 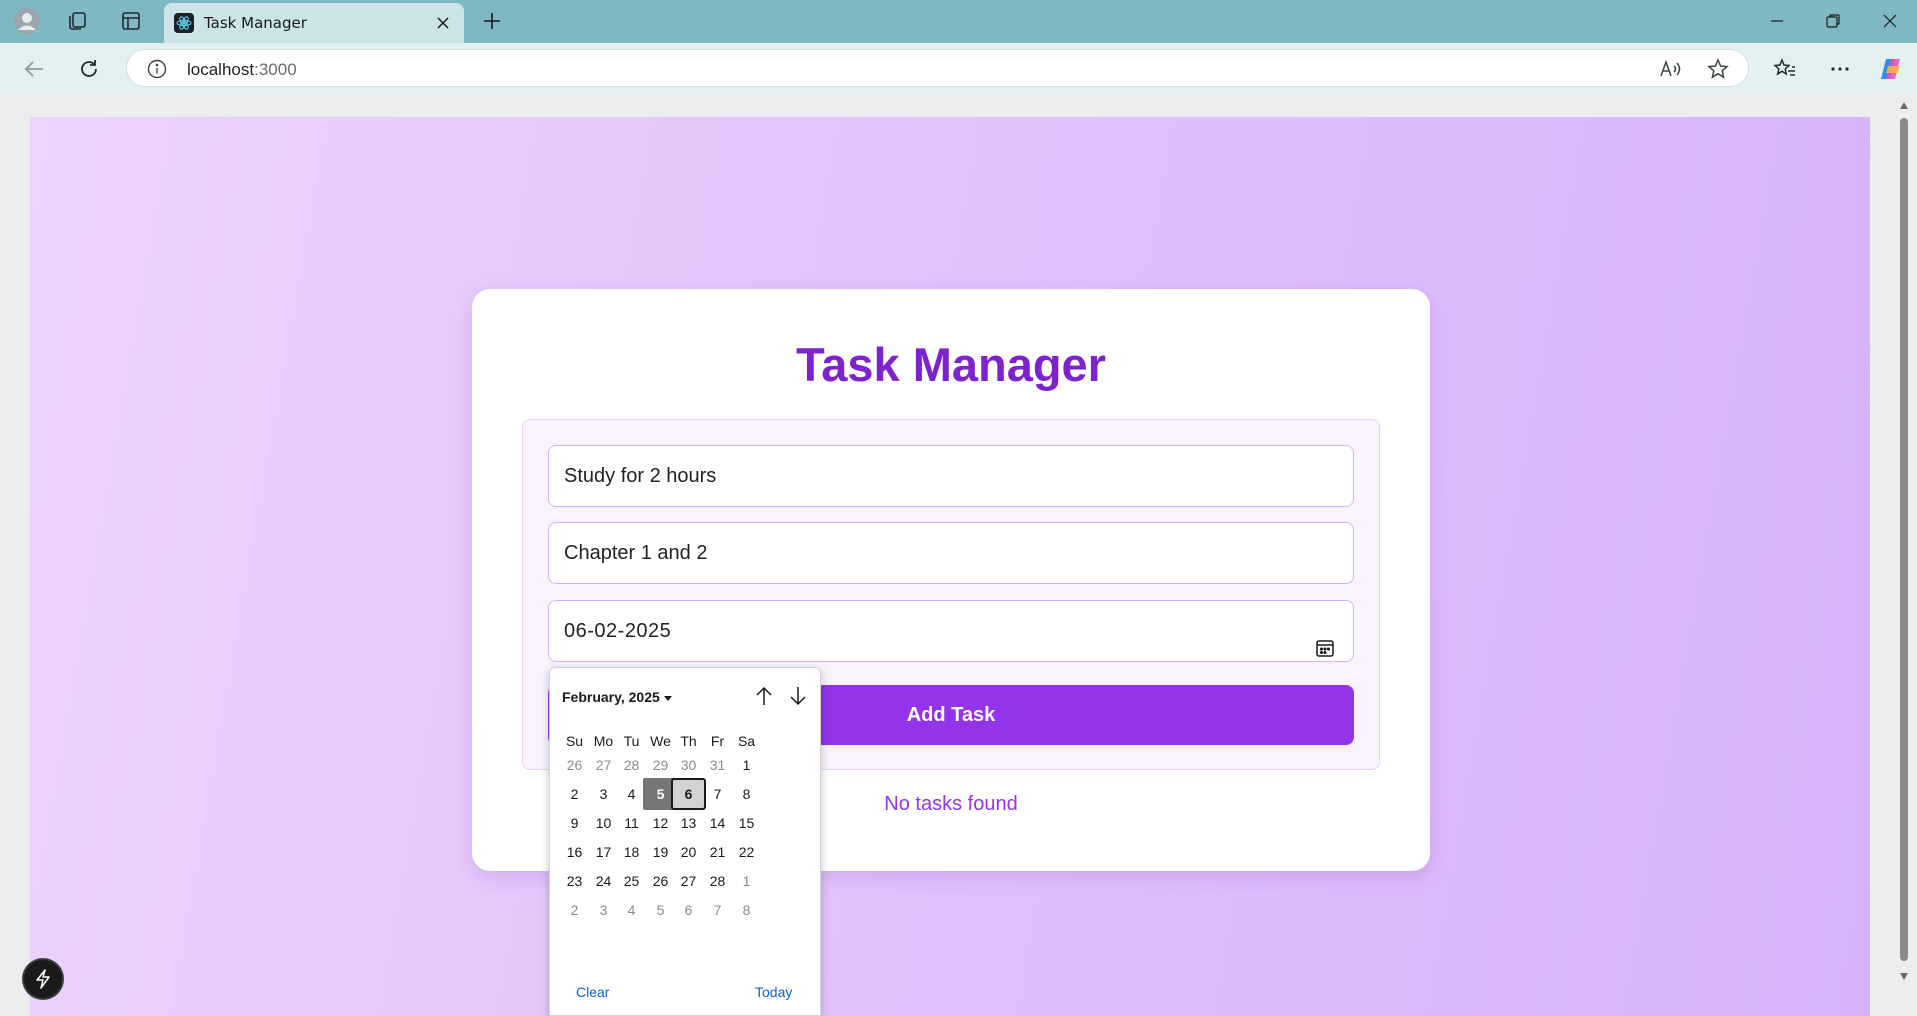 I want to click on collections-icon, so click(x=77, y=21).